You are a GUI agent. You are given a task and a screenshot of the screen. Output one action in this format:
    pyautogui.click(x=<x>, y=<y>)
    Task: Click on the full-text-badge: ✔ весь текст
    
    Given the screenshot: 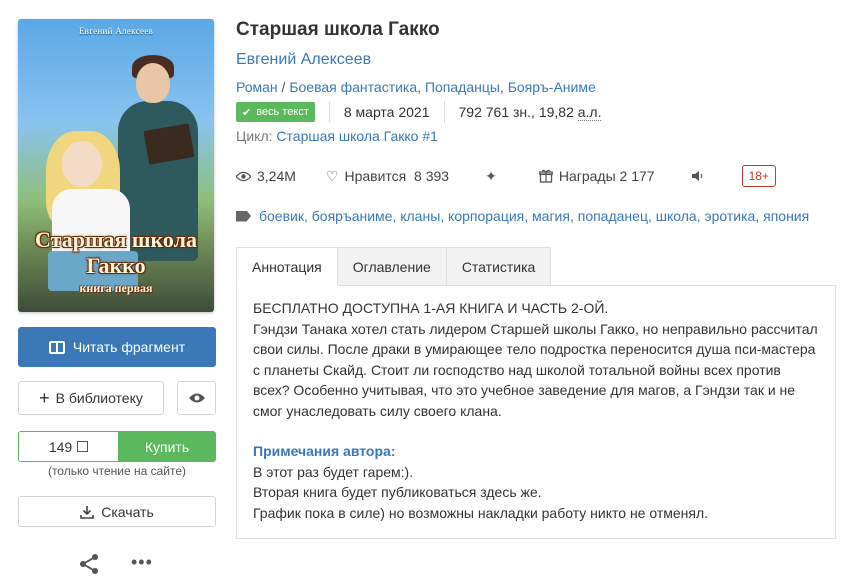 What is the action you would take?
    pyautogui.click(x=275, y=112)
    